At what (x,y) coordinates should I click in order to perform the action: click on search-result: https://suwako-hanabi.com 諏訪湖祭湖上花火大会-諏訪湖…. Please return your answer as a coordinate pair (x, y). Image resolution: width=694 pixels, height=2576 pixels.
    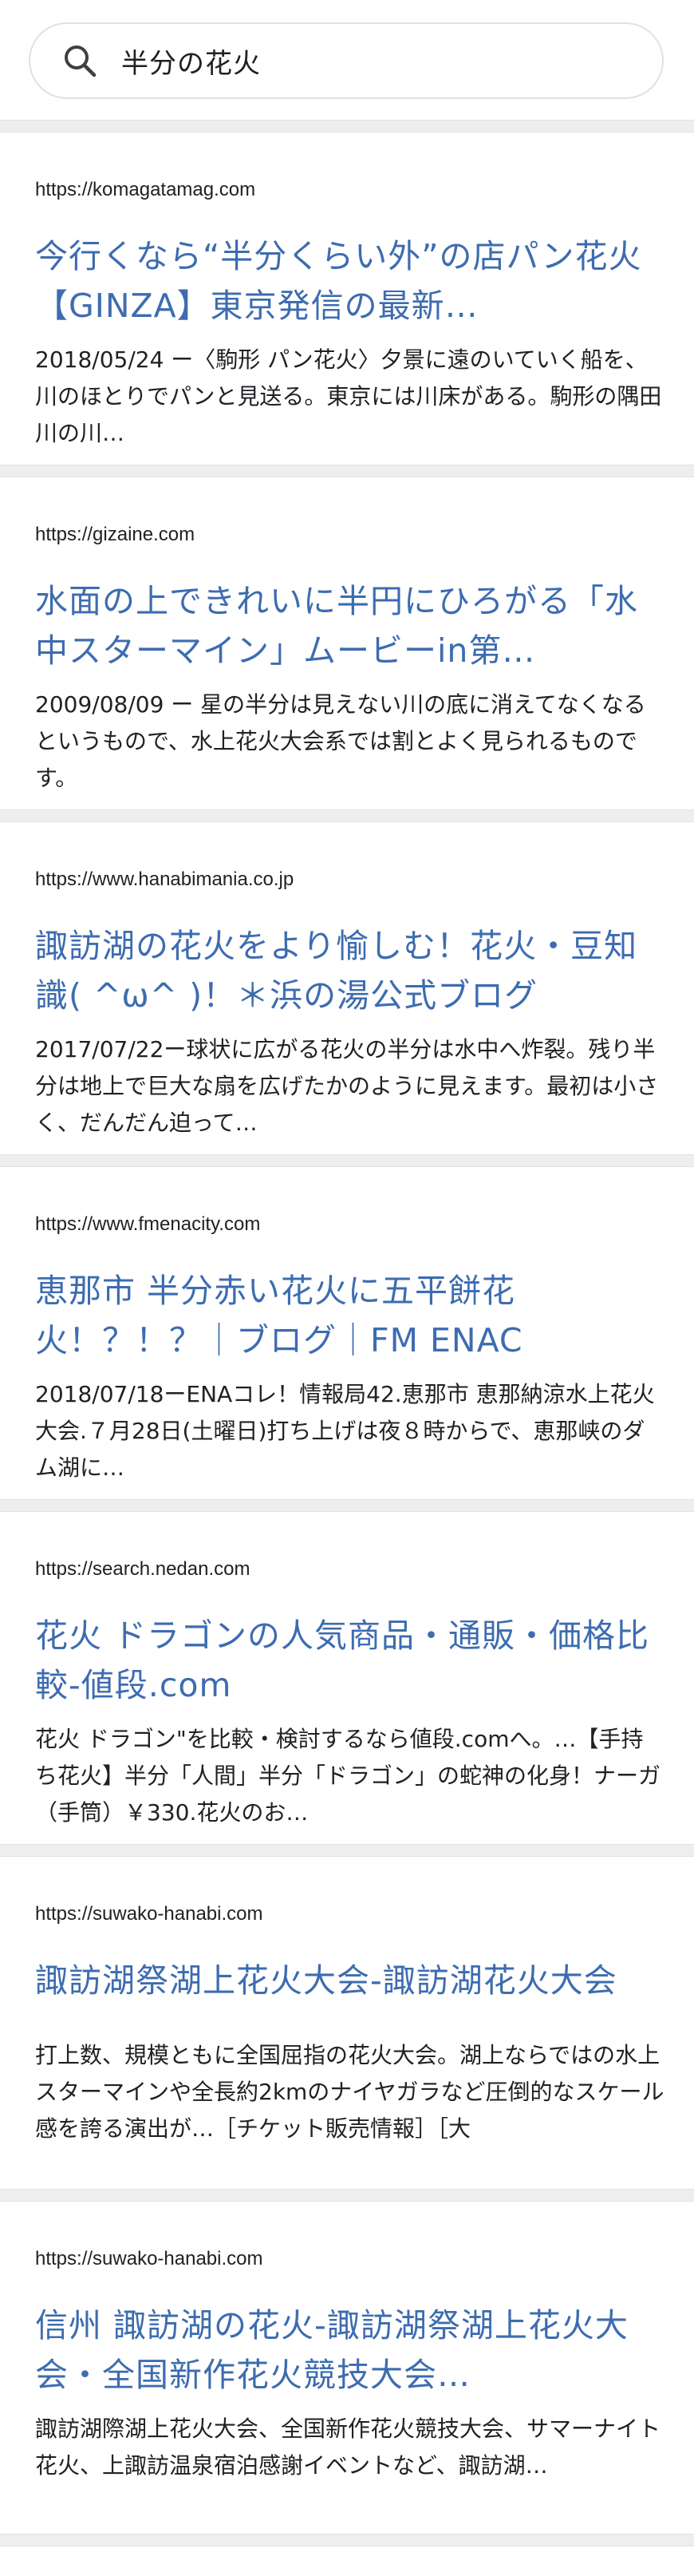
    Looking at the image, I should click on (347, 2023).